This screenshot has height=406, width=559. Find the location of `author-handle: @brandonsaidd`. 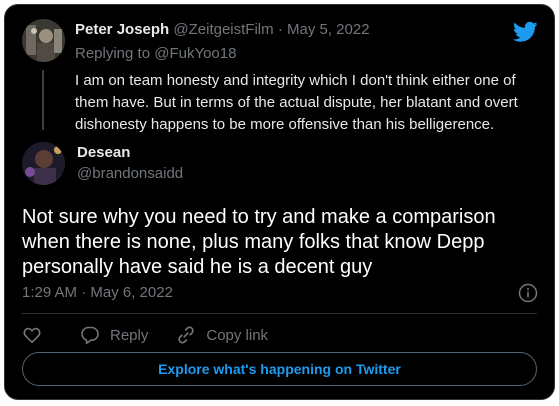

author-handle: @brandonsaidd is located at coordinates (130, 174).